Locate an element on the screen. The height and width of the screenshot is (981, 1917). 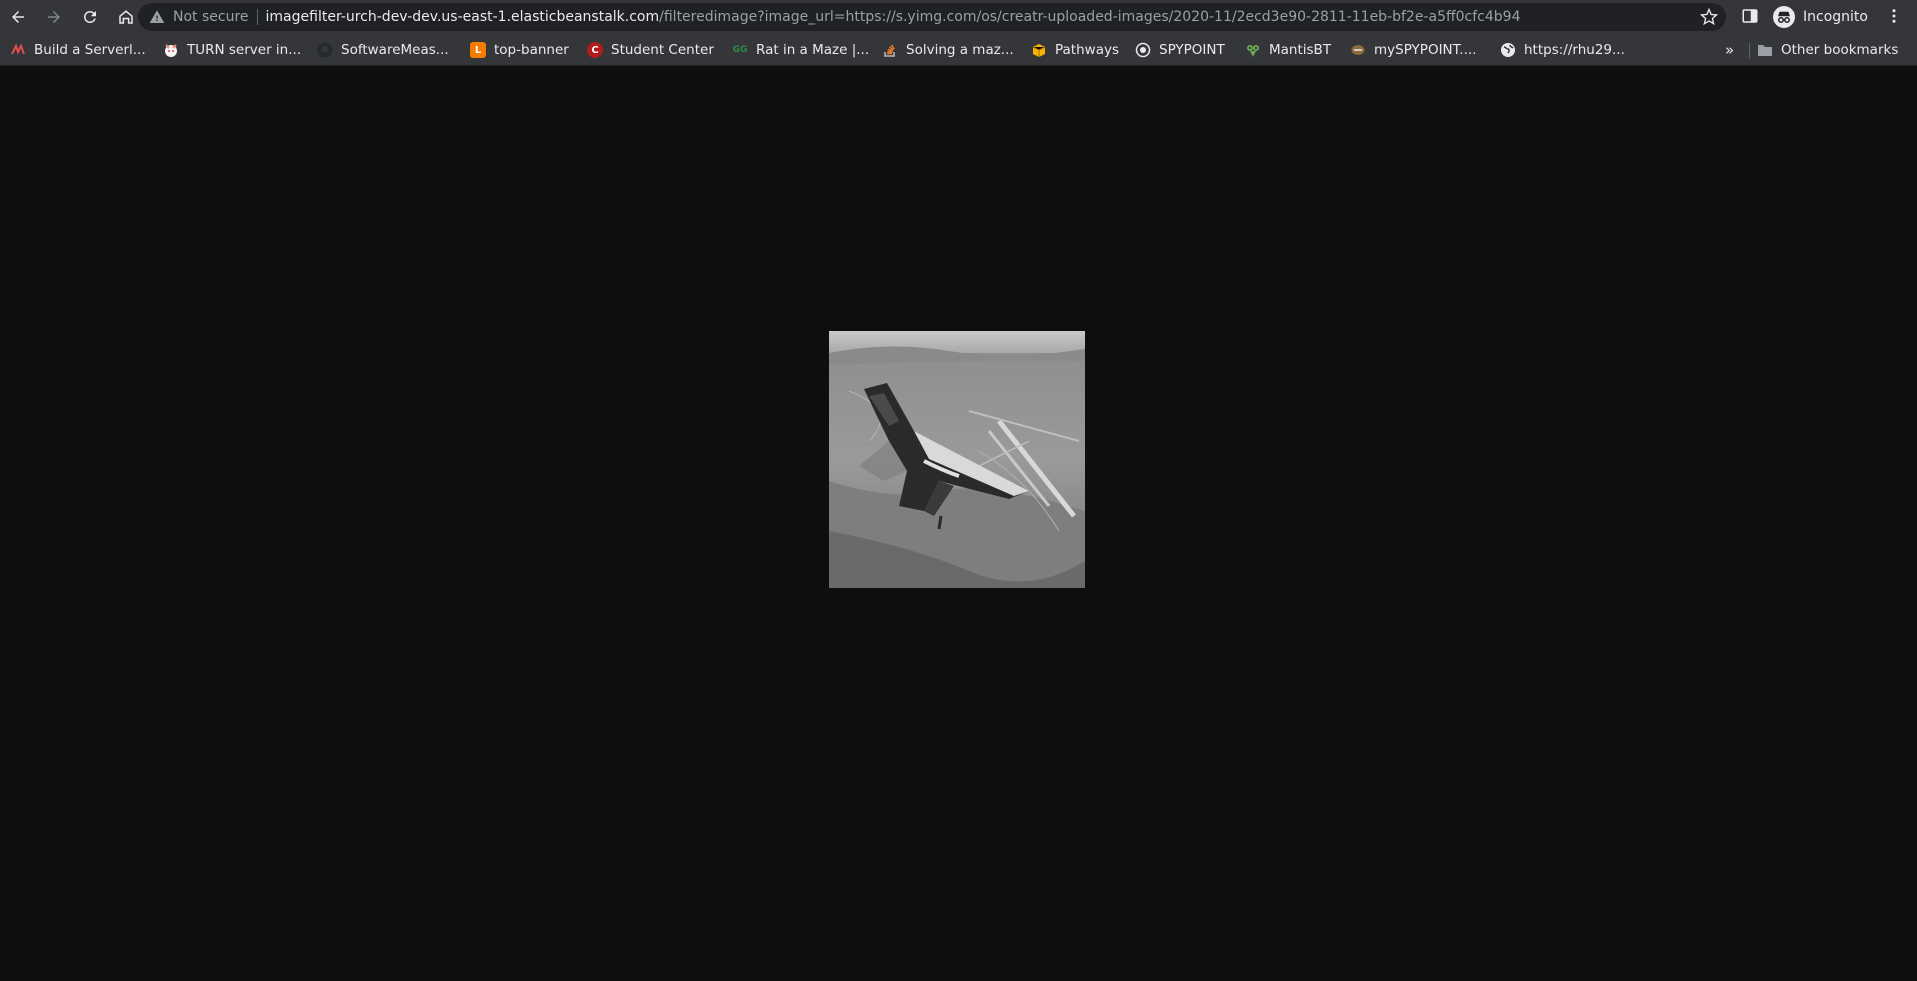
back-button is located at coordinates (18, 17).